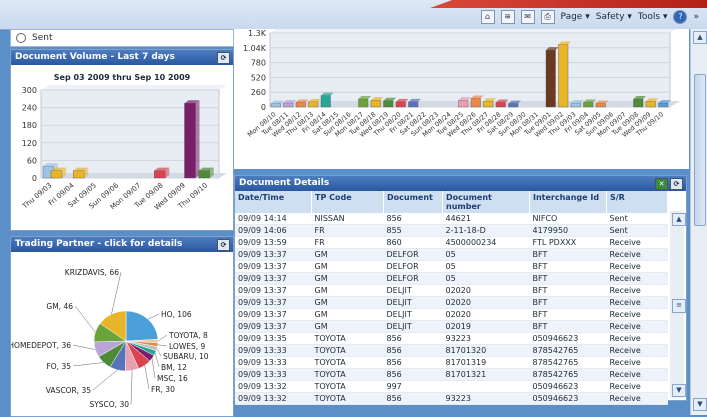  What do you see at coordinates (258, 92) in the screenshot?
I see `y-tick-label: 260` at bounding box center [258, 92].